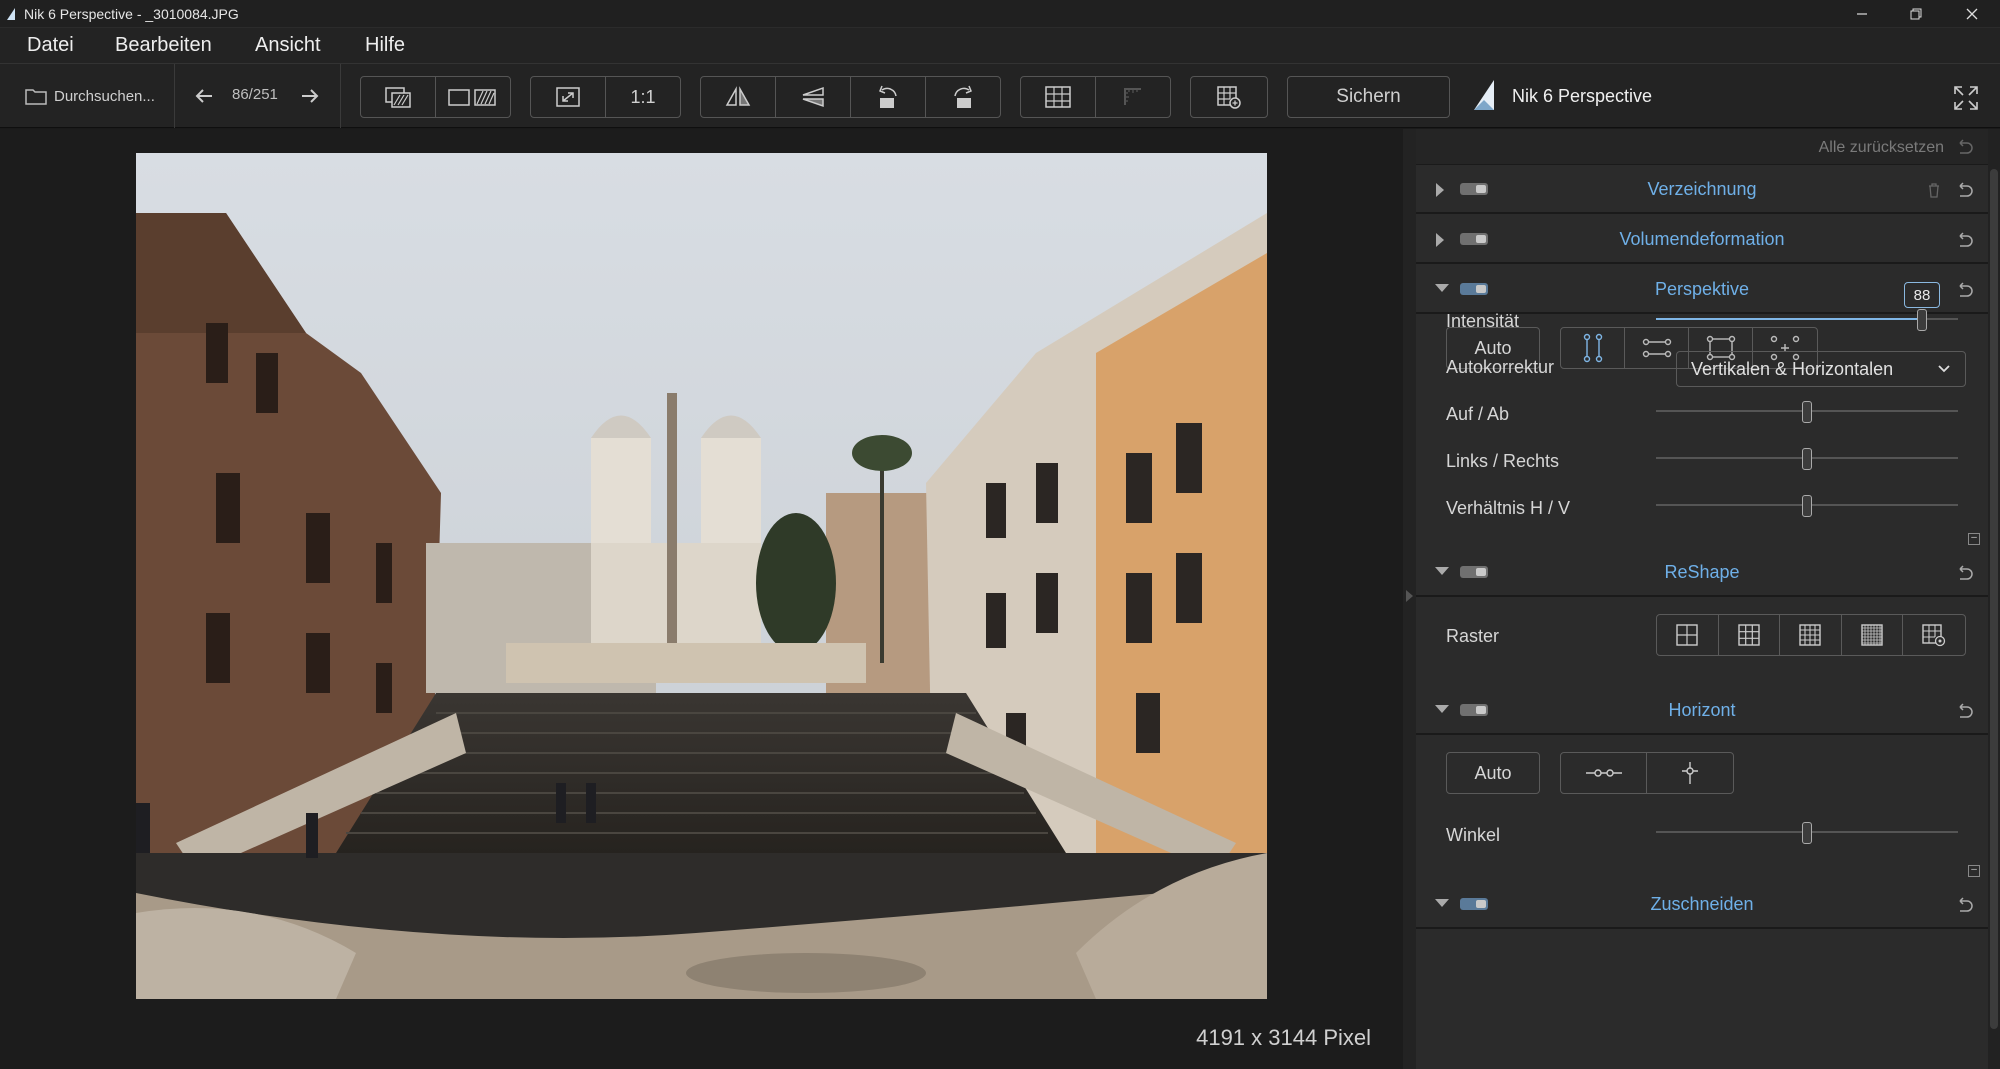 The image size is (2000, 1069). What do you see at coordinates (1283, 1037) in the screenshot?
I see `image-dimensions: 4191 x 3144 Pixel` at bounding box center [1283, 1037].